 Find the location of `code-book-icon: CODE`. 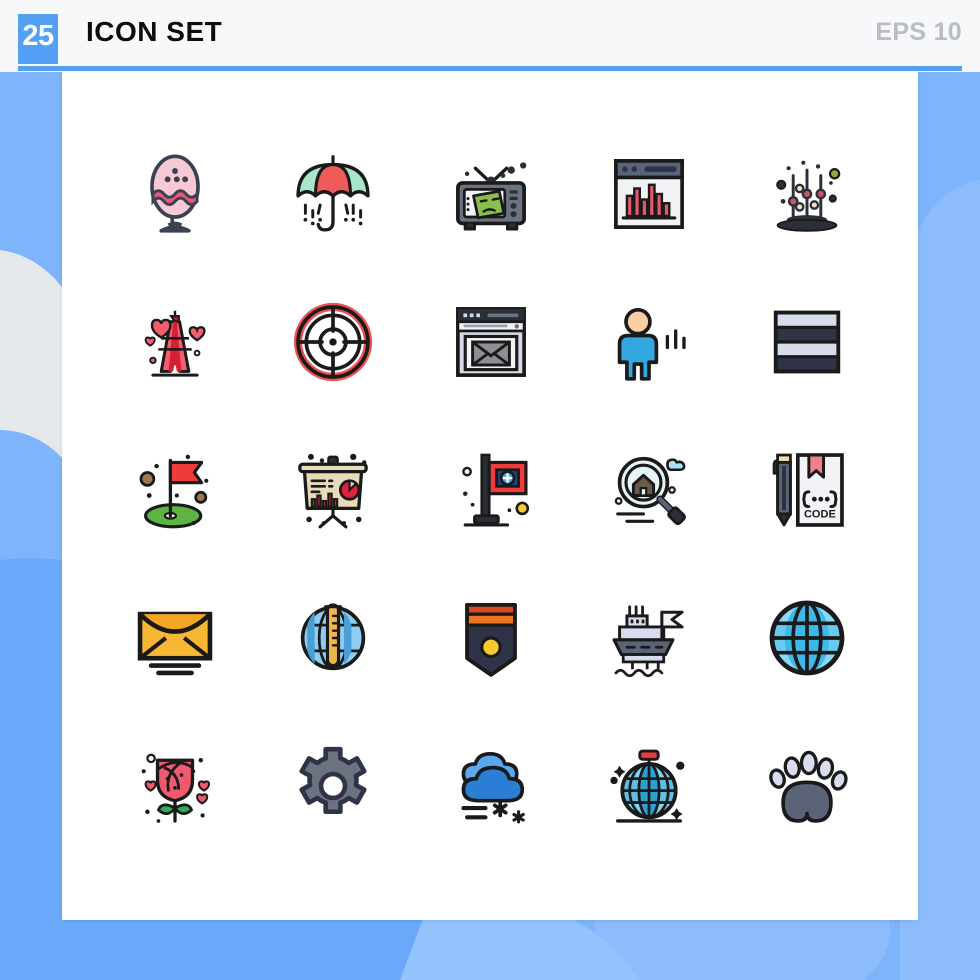

code-book-icon: CODE is located at coordinates (808, 490).